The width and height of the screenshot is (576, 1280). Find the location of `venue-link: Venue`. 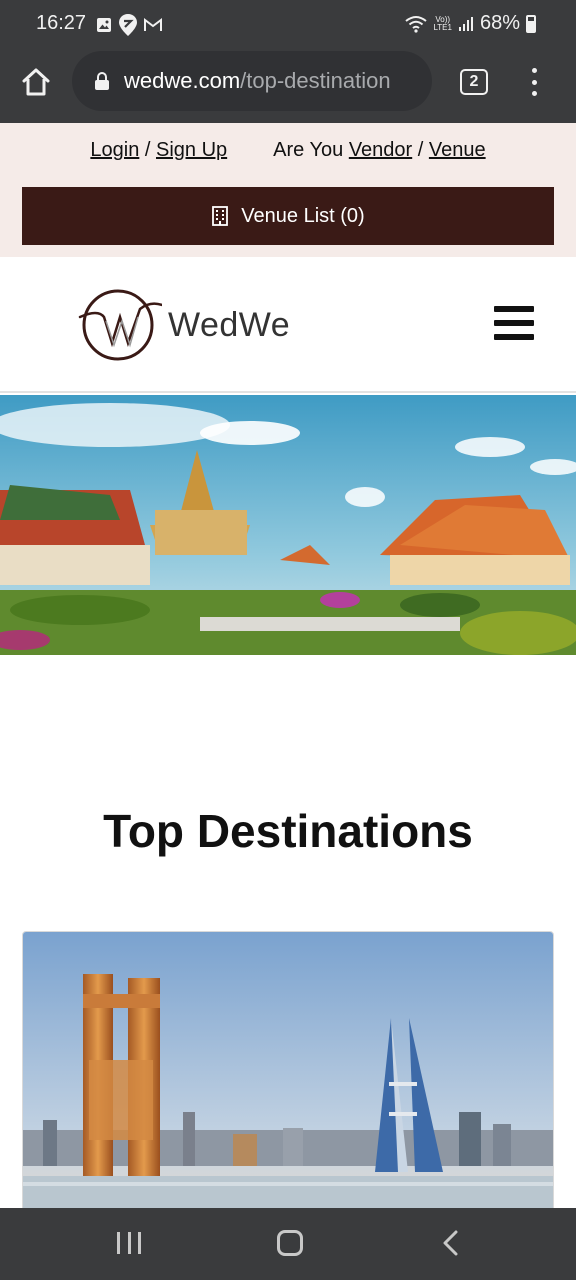

venue-link: Venue is located at coordinates (457, 150).